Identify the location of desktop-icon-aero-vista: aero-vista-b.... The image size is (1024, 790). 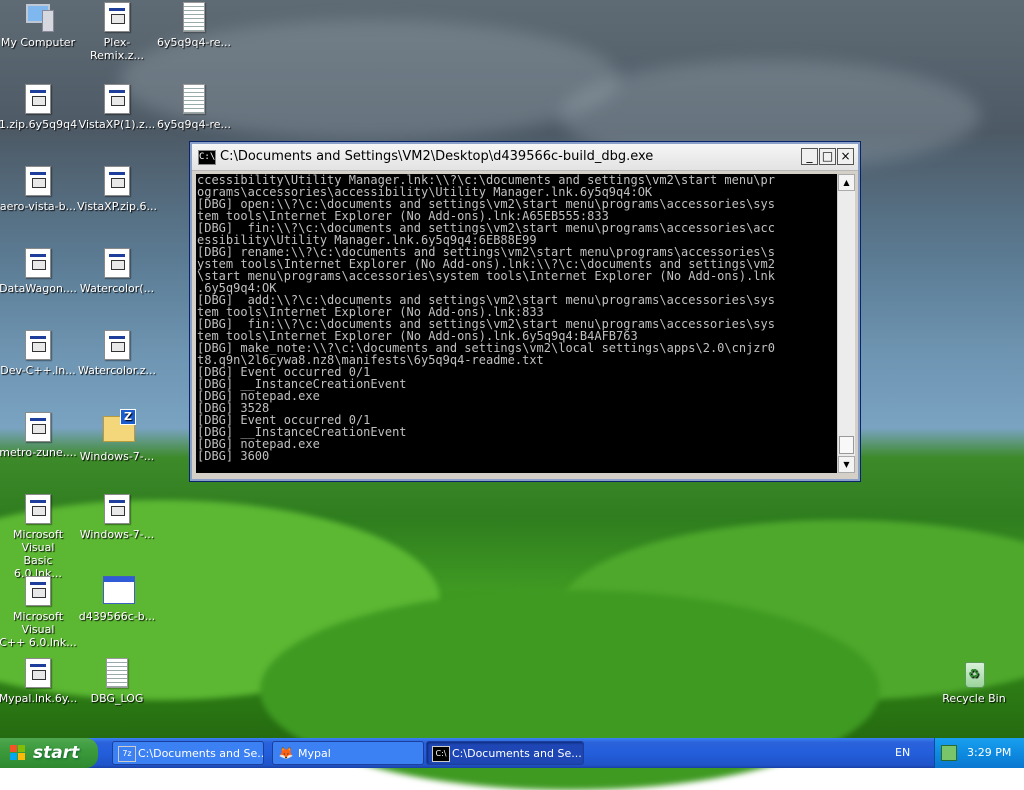
(39, 189).